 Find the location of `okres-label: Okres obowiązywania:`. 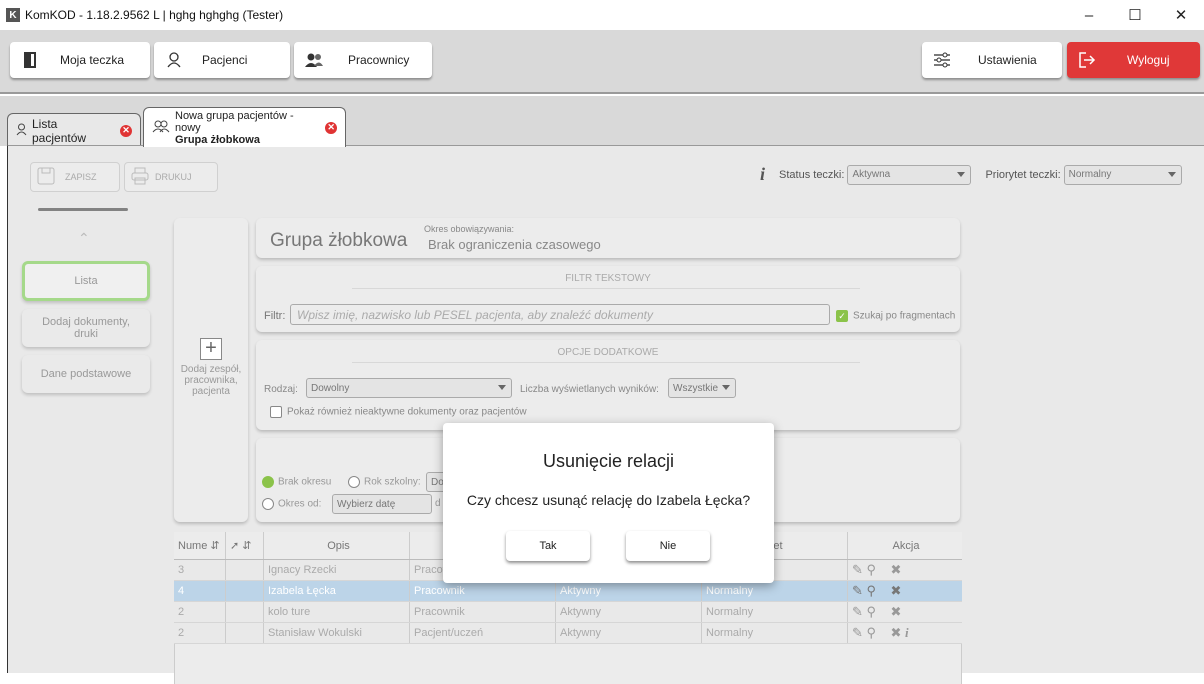

okres-label: Okres obowiązywania: is located at coordinates (469, 229).